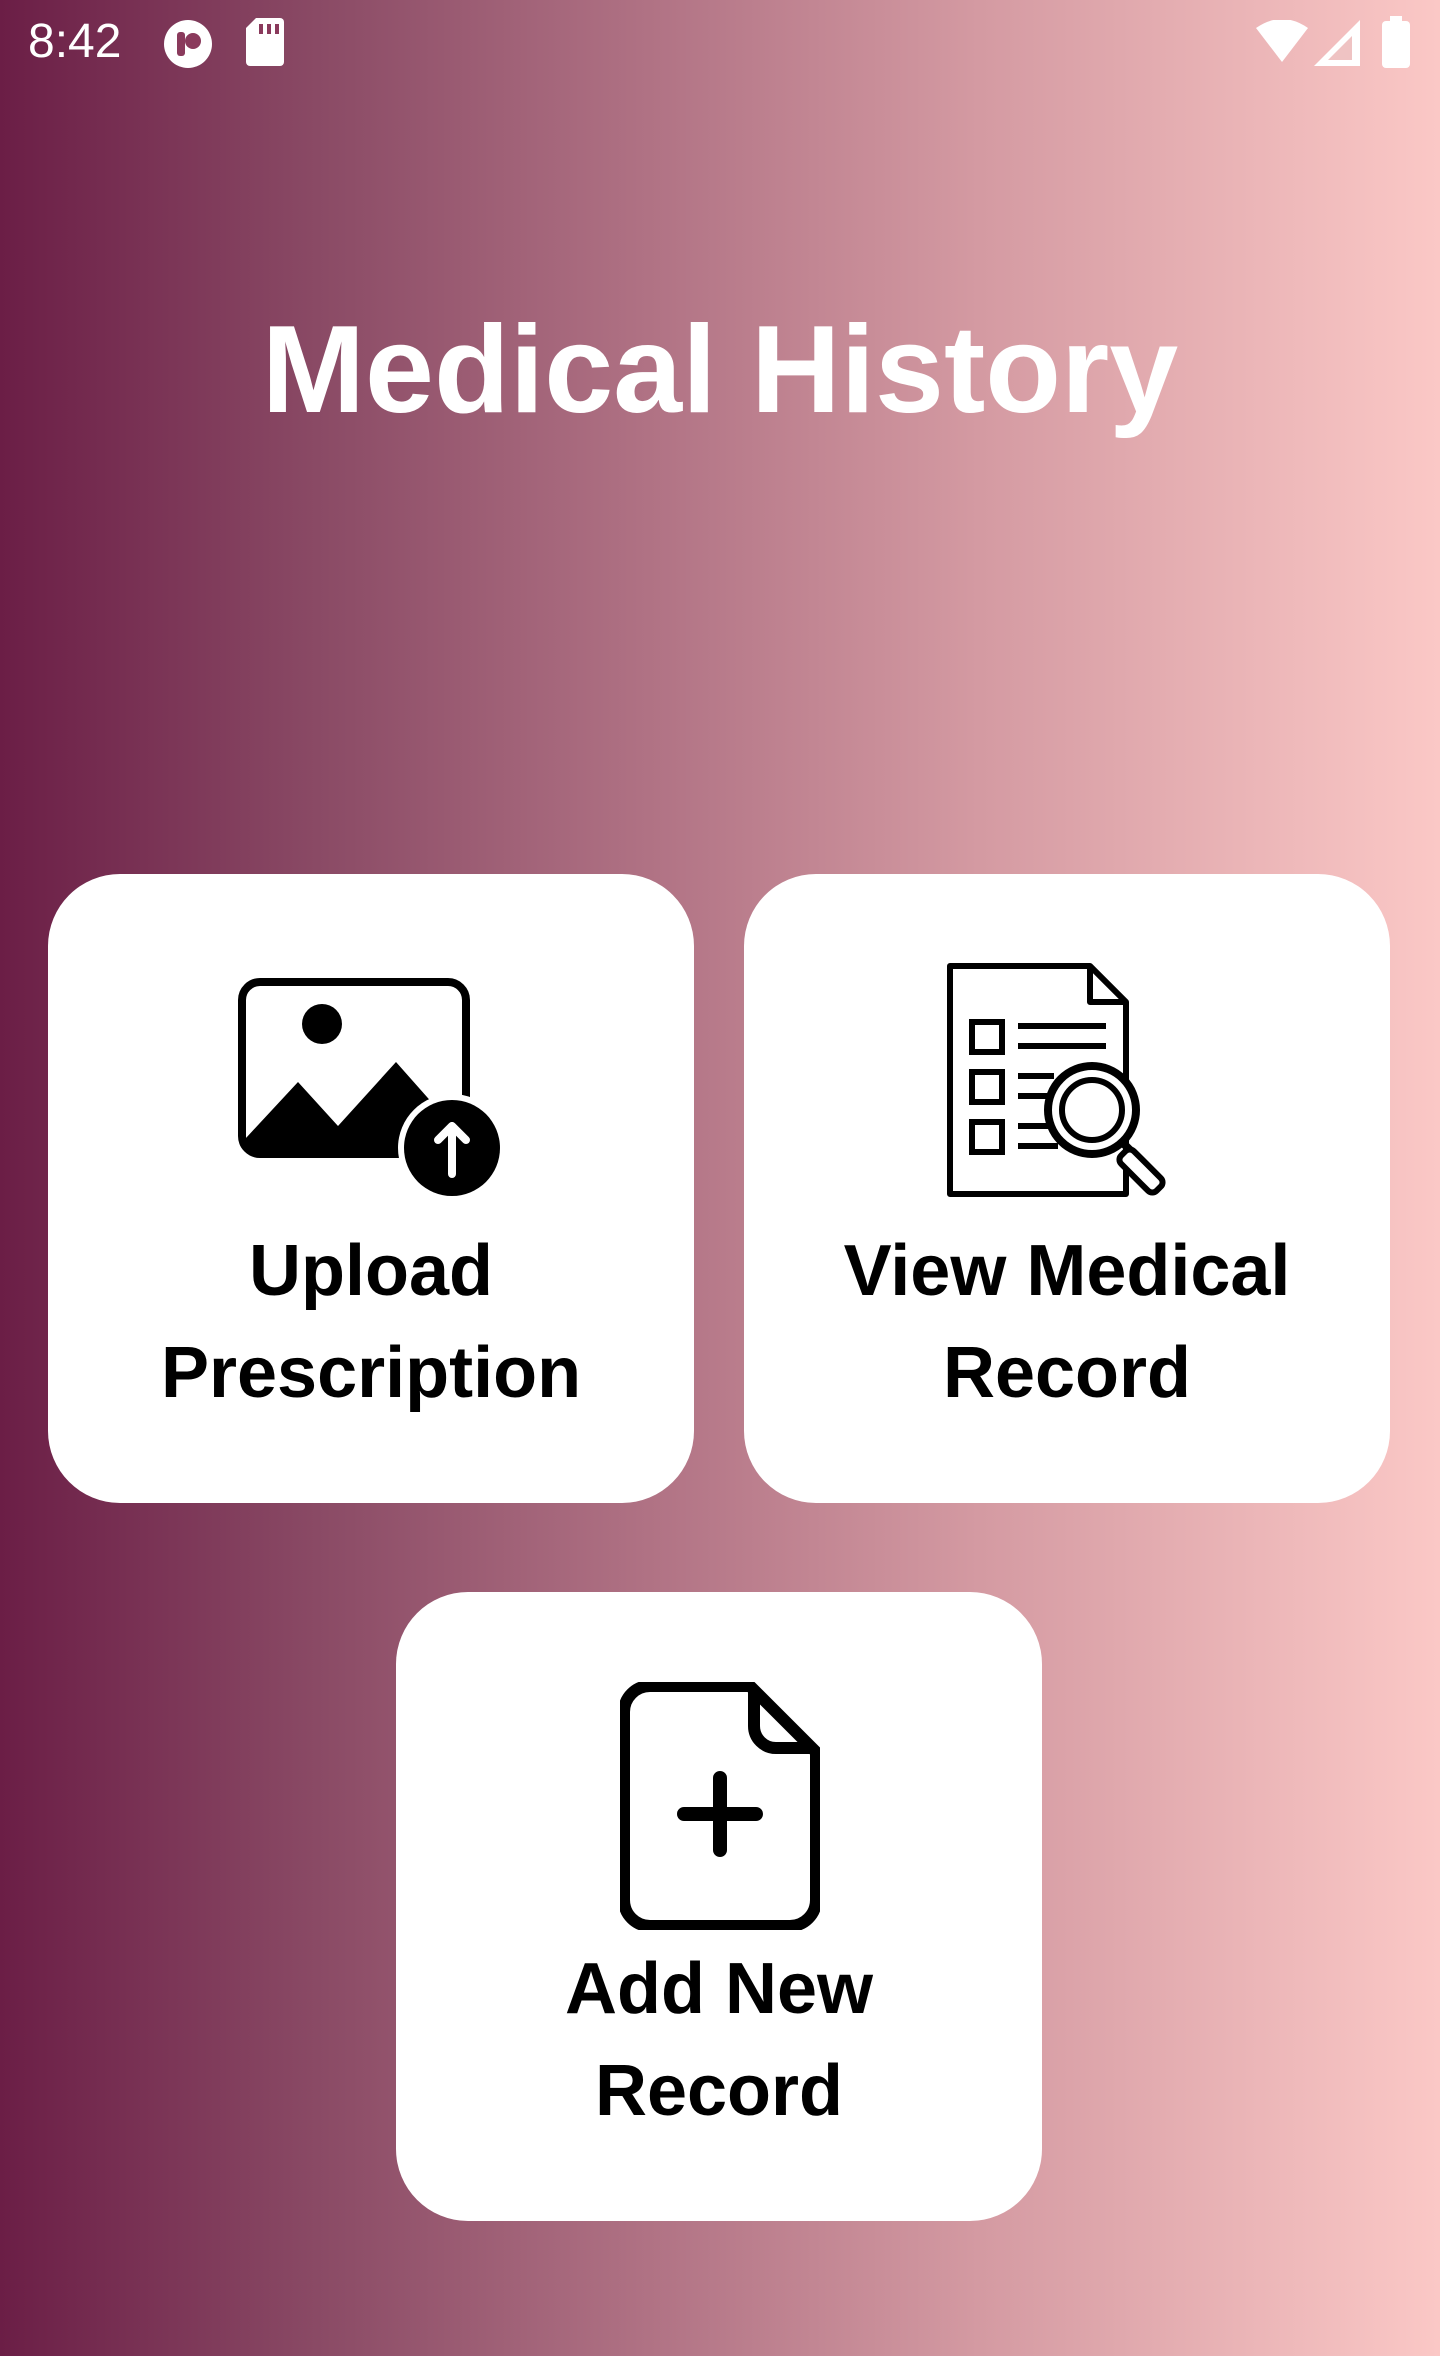 This screenshot has height=2356, width=1440. What do you see at coordinates (719, 2040) in the screenshot?
I see `add-new-record-label: Add New Record` at bounding box center [719, 2040].